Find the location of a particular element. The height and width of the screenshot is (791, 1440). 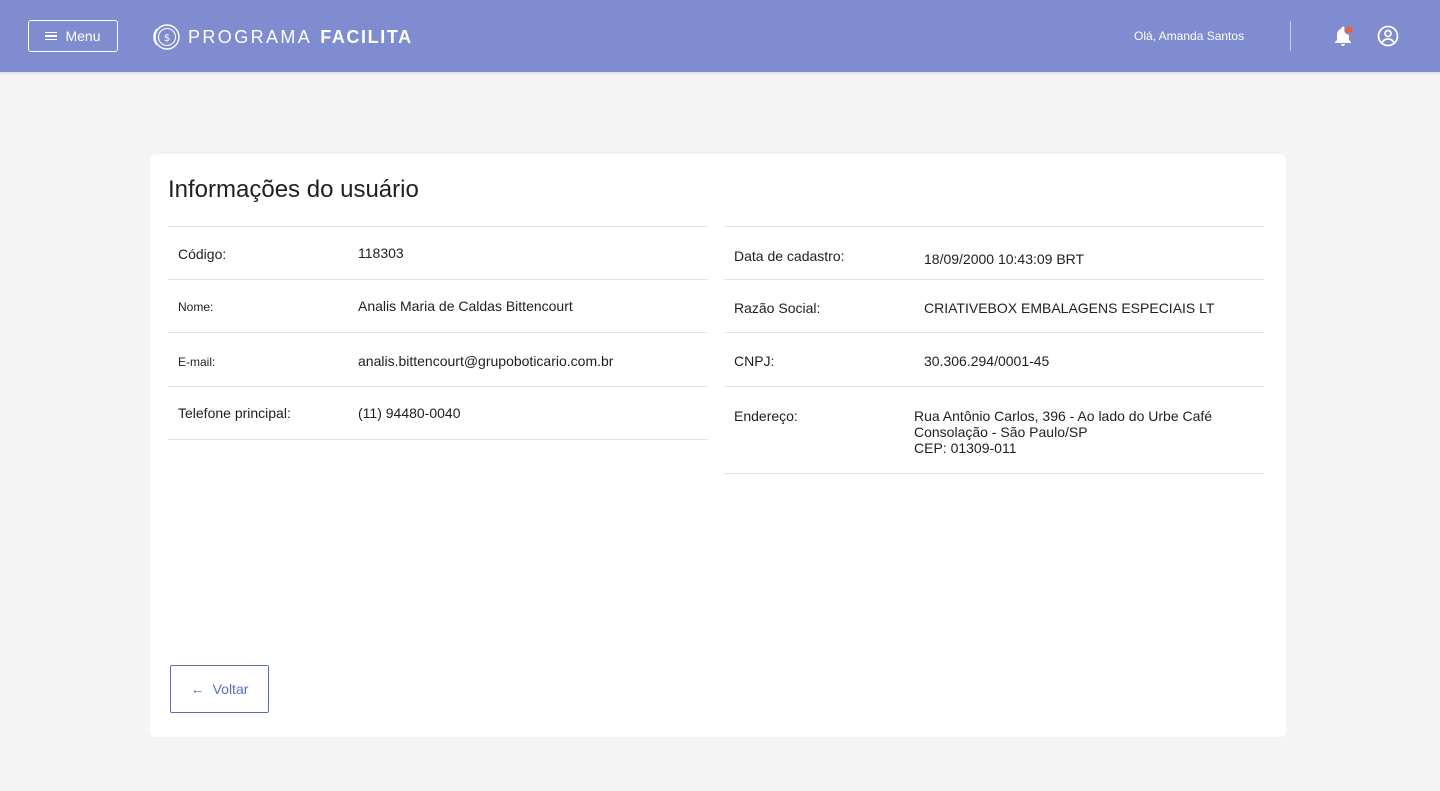

field-row-nome: Nome: Analis Maria de Caldas Bittencourt is located at coordinates (438, 305).